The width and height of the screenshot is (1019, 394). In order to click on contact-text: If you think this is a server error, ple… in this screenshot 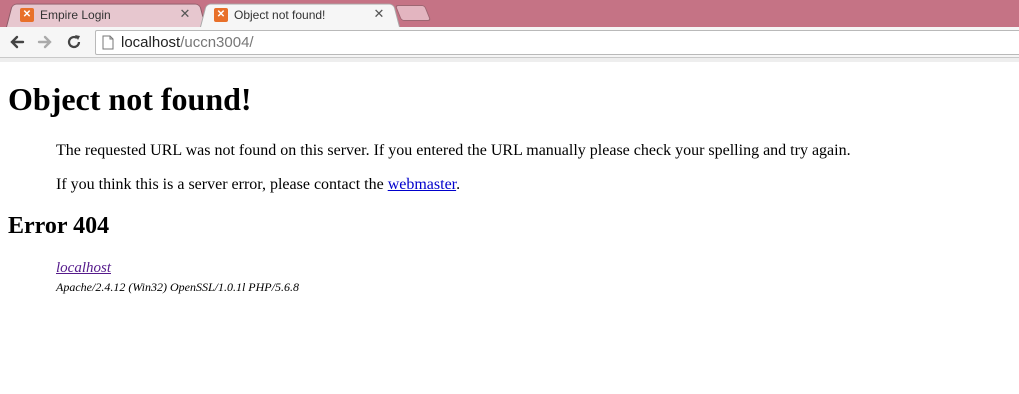, I will do `click(222, 184)`.